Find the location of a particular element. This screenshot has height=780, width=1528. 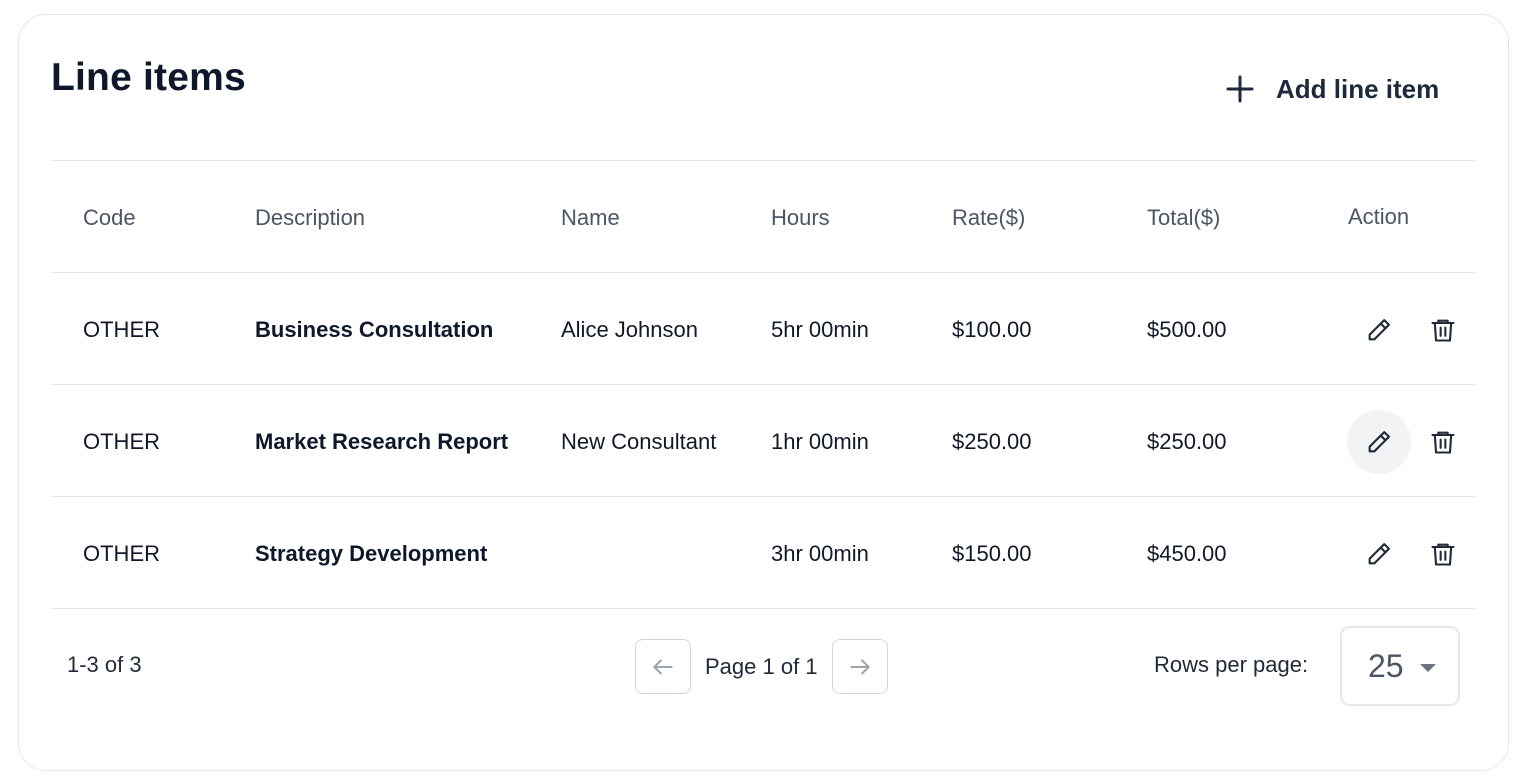

page-indicator: Page 1 of 1 is located at coordinates (761, 666).